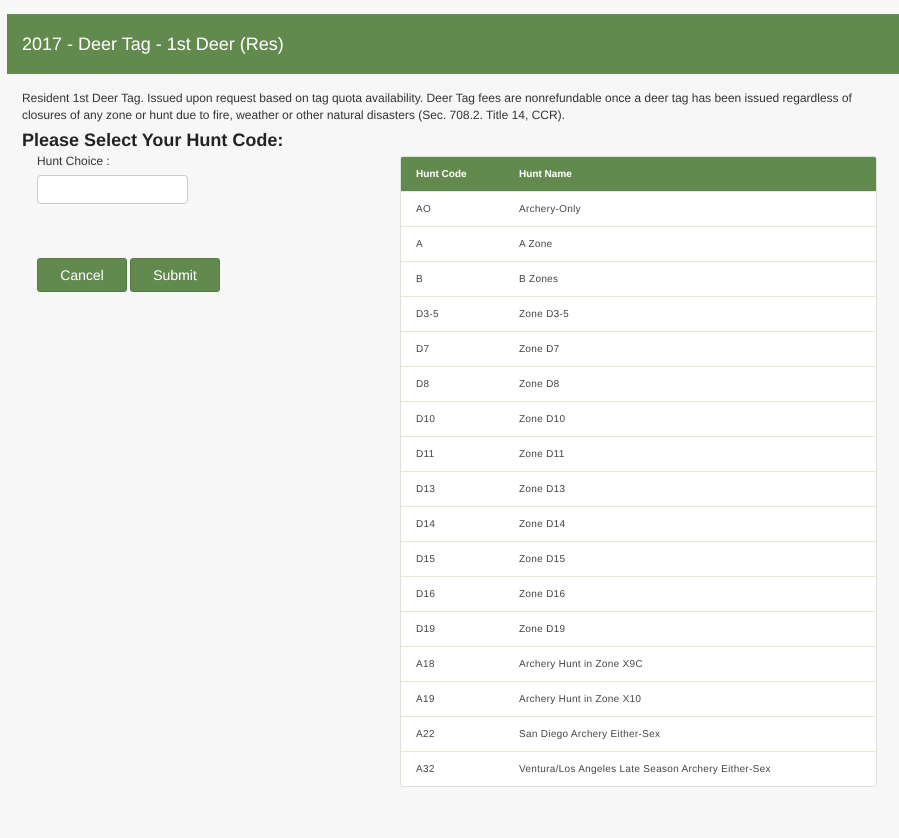 This screenshot has height=838, width=899. I want to click on field-label: Hunt Choice :, so click(73, 161).